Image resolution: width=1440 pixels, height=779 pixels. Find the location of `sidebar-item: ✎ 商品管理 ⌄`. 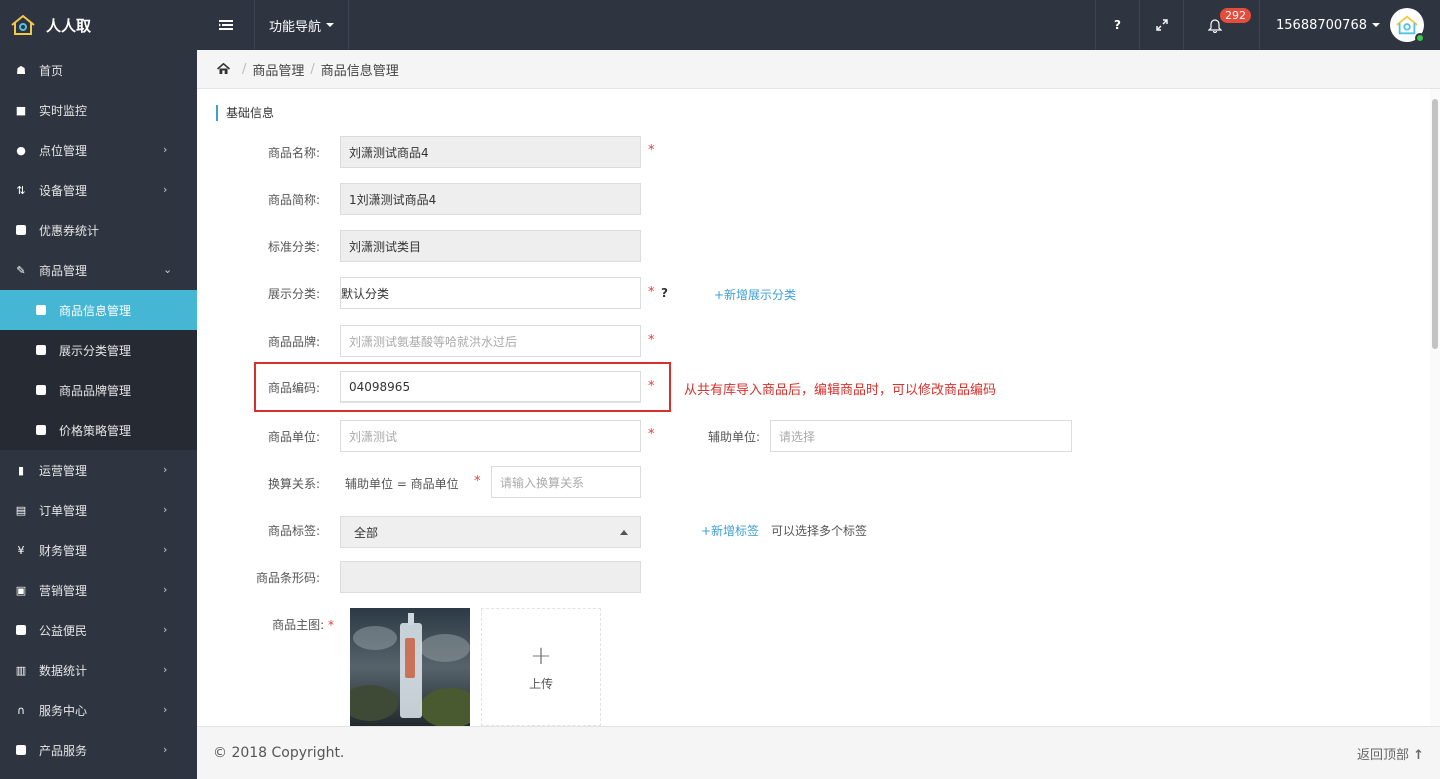

sidebar-item: ✎ 商品管理 ⌄ is located at coordinates (98, 270).